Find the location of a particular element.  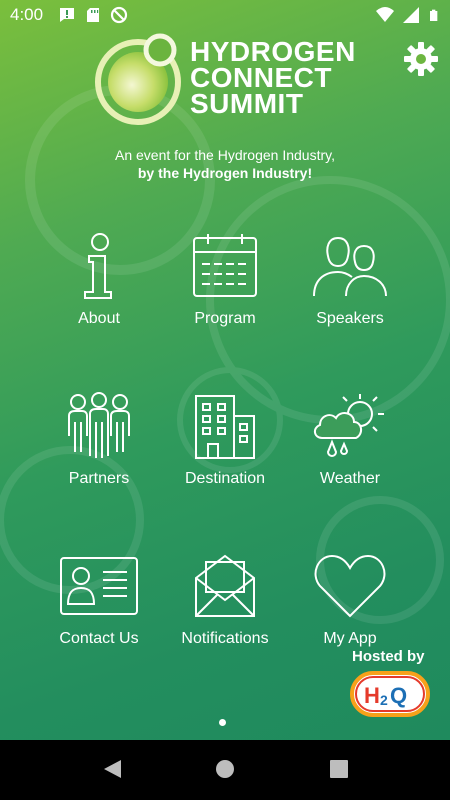

gear-icon is located at coordinates (421, 59).